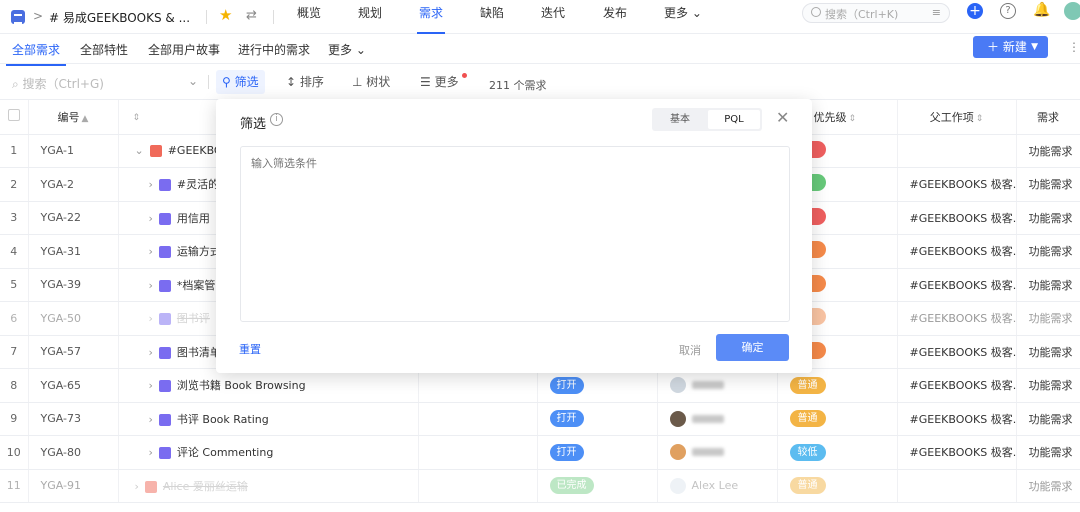 This screenshot has width=1080, height=512. I want to click on row-title: 浏览书籍 Book Browsing, so click(241, 385).